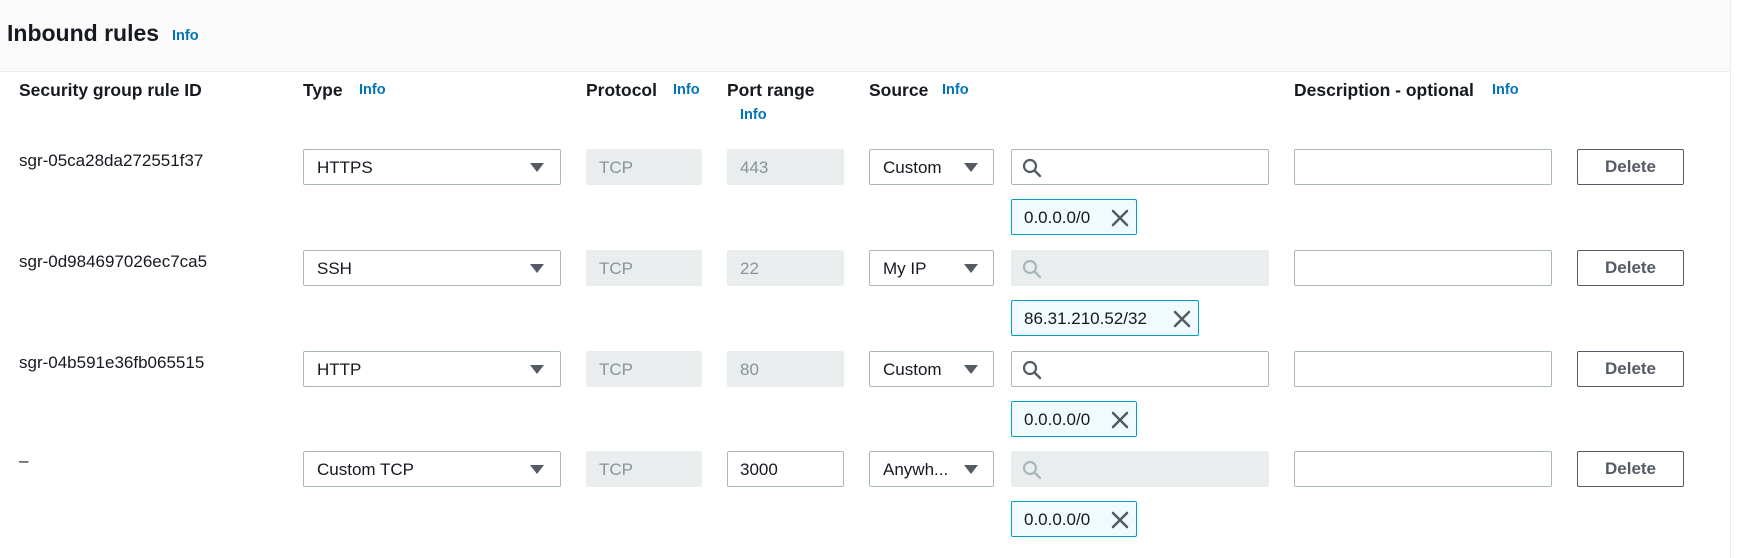  Describe the element at coordinates (432, 369) in the screenshot. I see `type-select: HTTP` at that location.